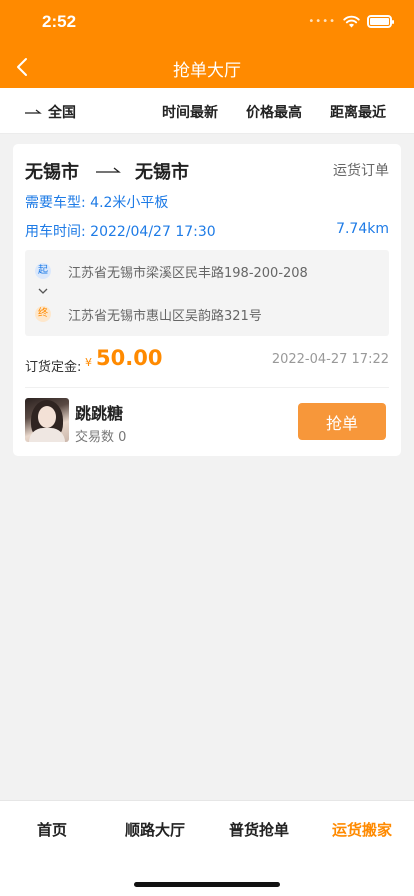 The width and height of the screenshot is (414, 896). Describe the element at coordinates (322, 21) in the screenshot. I see `cellular-signal-icon: ••••` at that location.